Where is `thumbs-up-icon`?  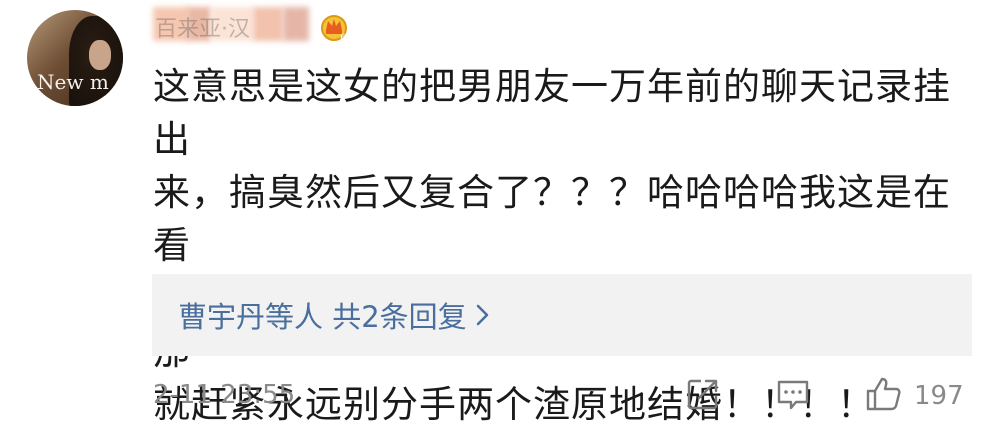 thumbs-up-icon is located at coordinates (884, 396).